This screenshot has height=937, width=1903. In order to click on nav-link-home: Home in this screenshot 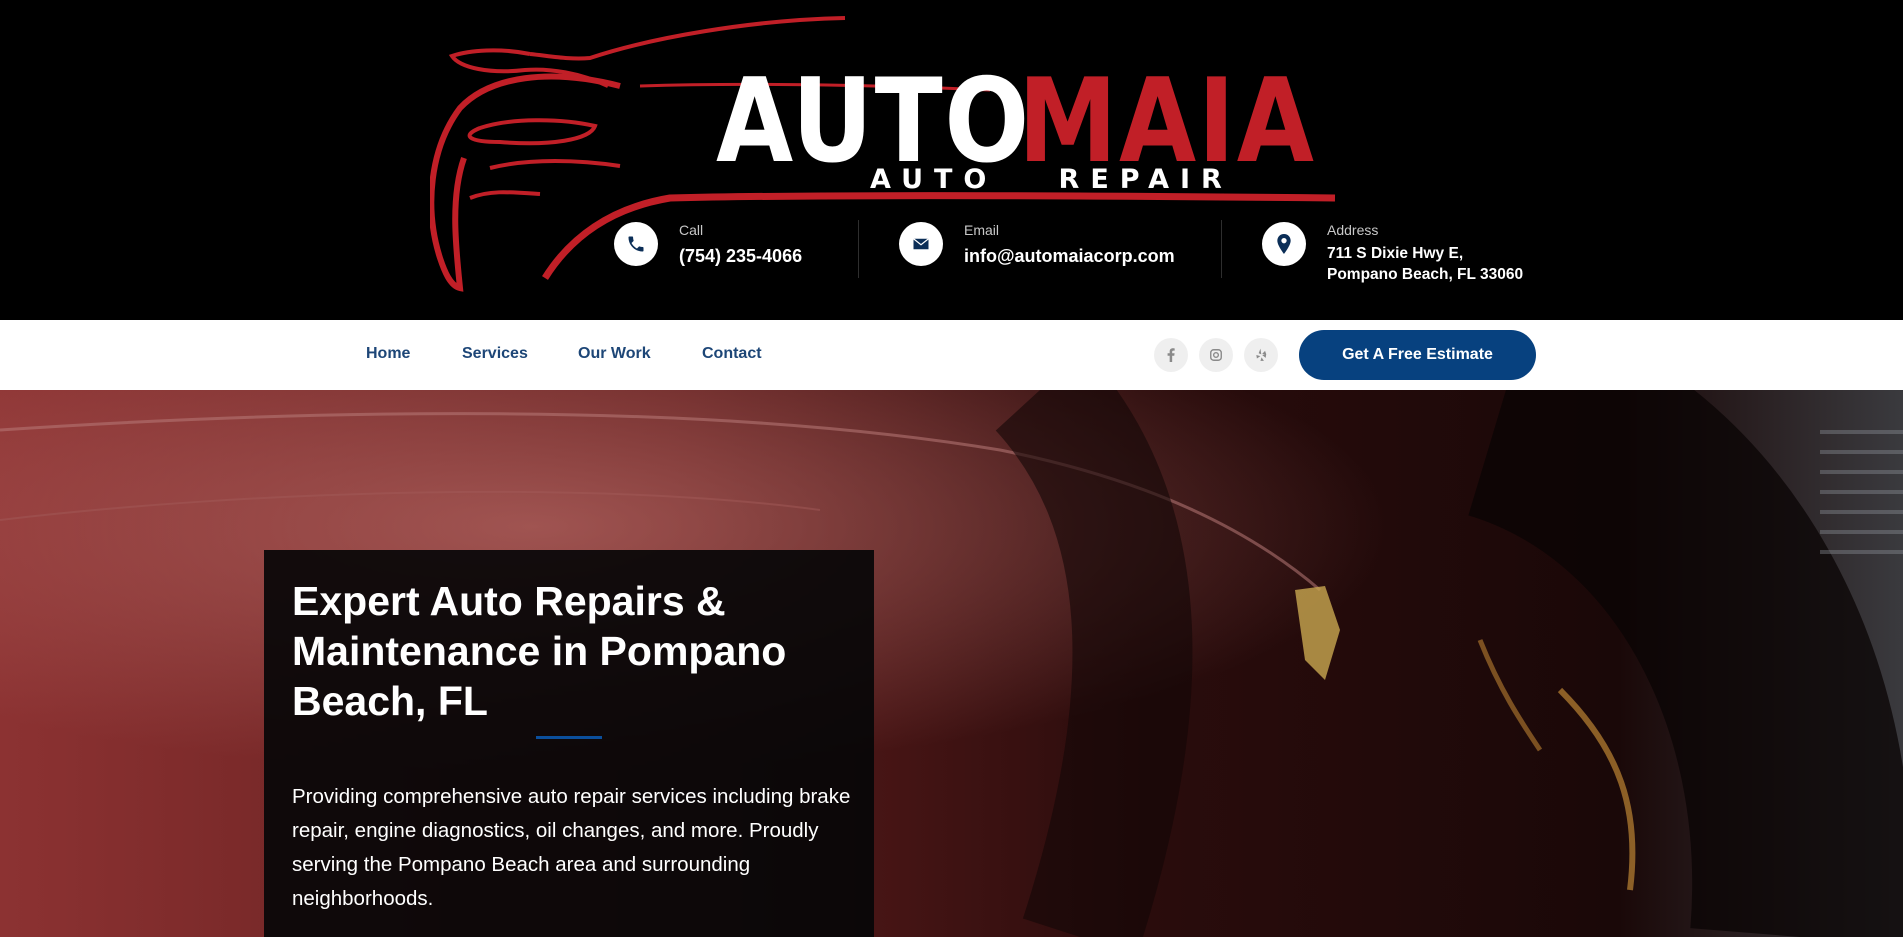, I will do `click(388, 354)`.